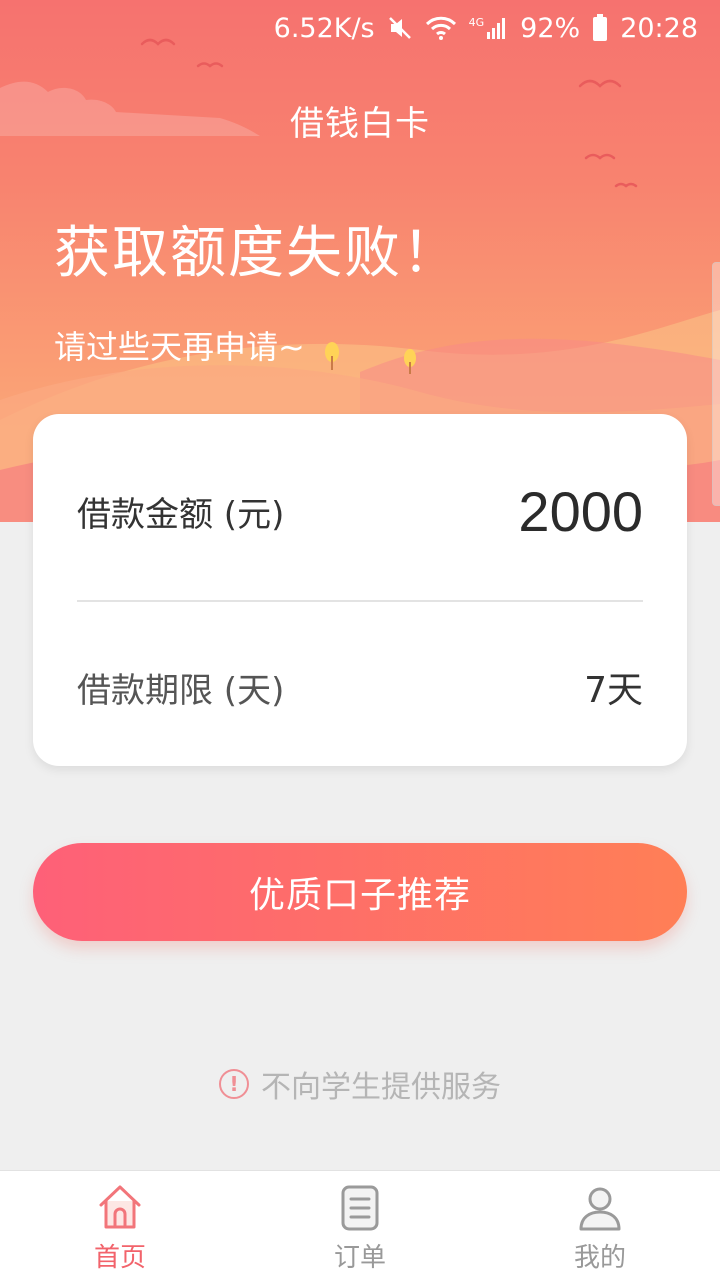 The image size is (720, 1280). I want to click on tab-profile: 我的, so click(600, 1225).